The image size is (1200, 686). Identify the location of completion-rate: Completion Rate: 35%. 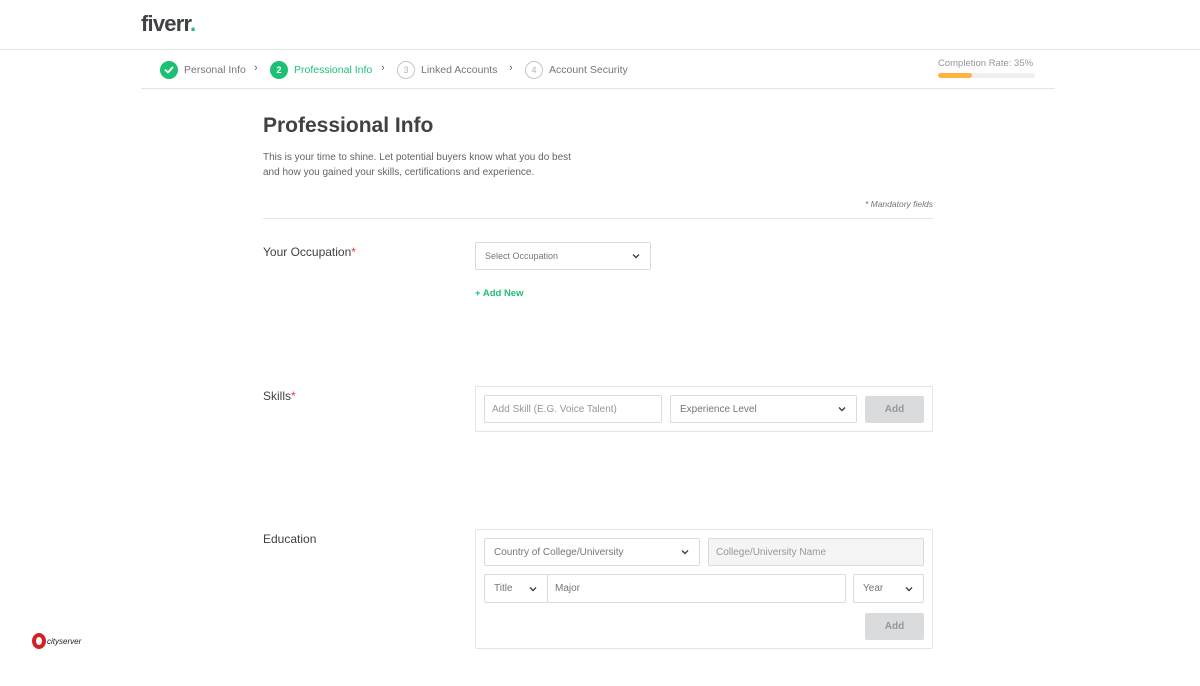
(988, 68).